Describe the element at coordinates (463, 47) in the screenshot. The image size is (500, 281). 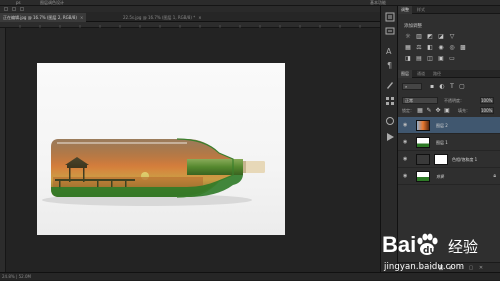
I see `color-lookup-icon: ▩` at that location.